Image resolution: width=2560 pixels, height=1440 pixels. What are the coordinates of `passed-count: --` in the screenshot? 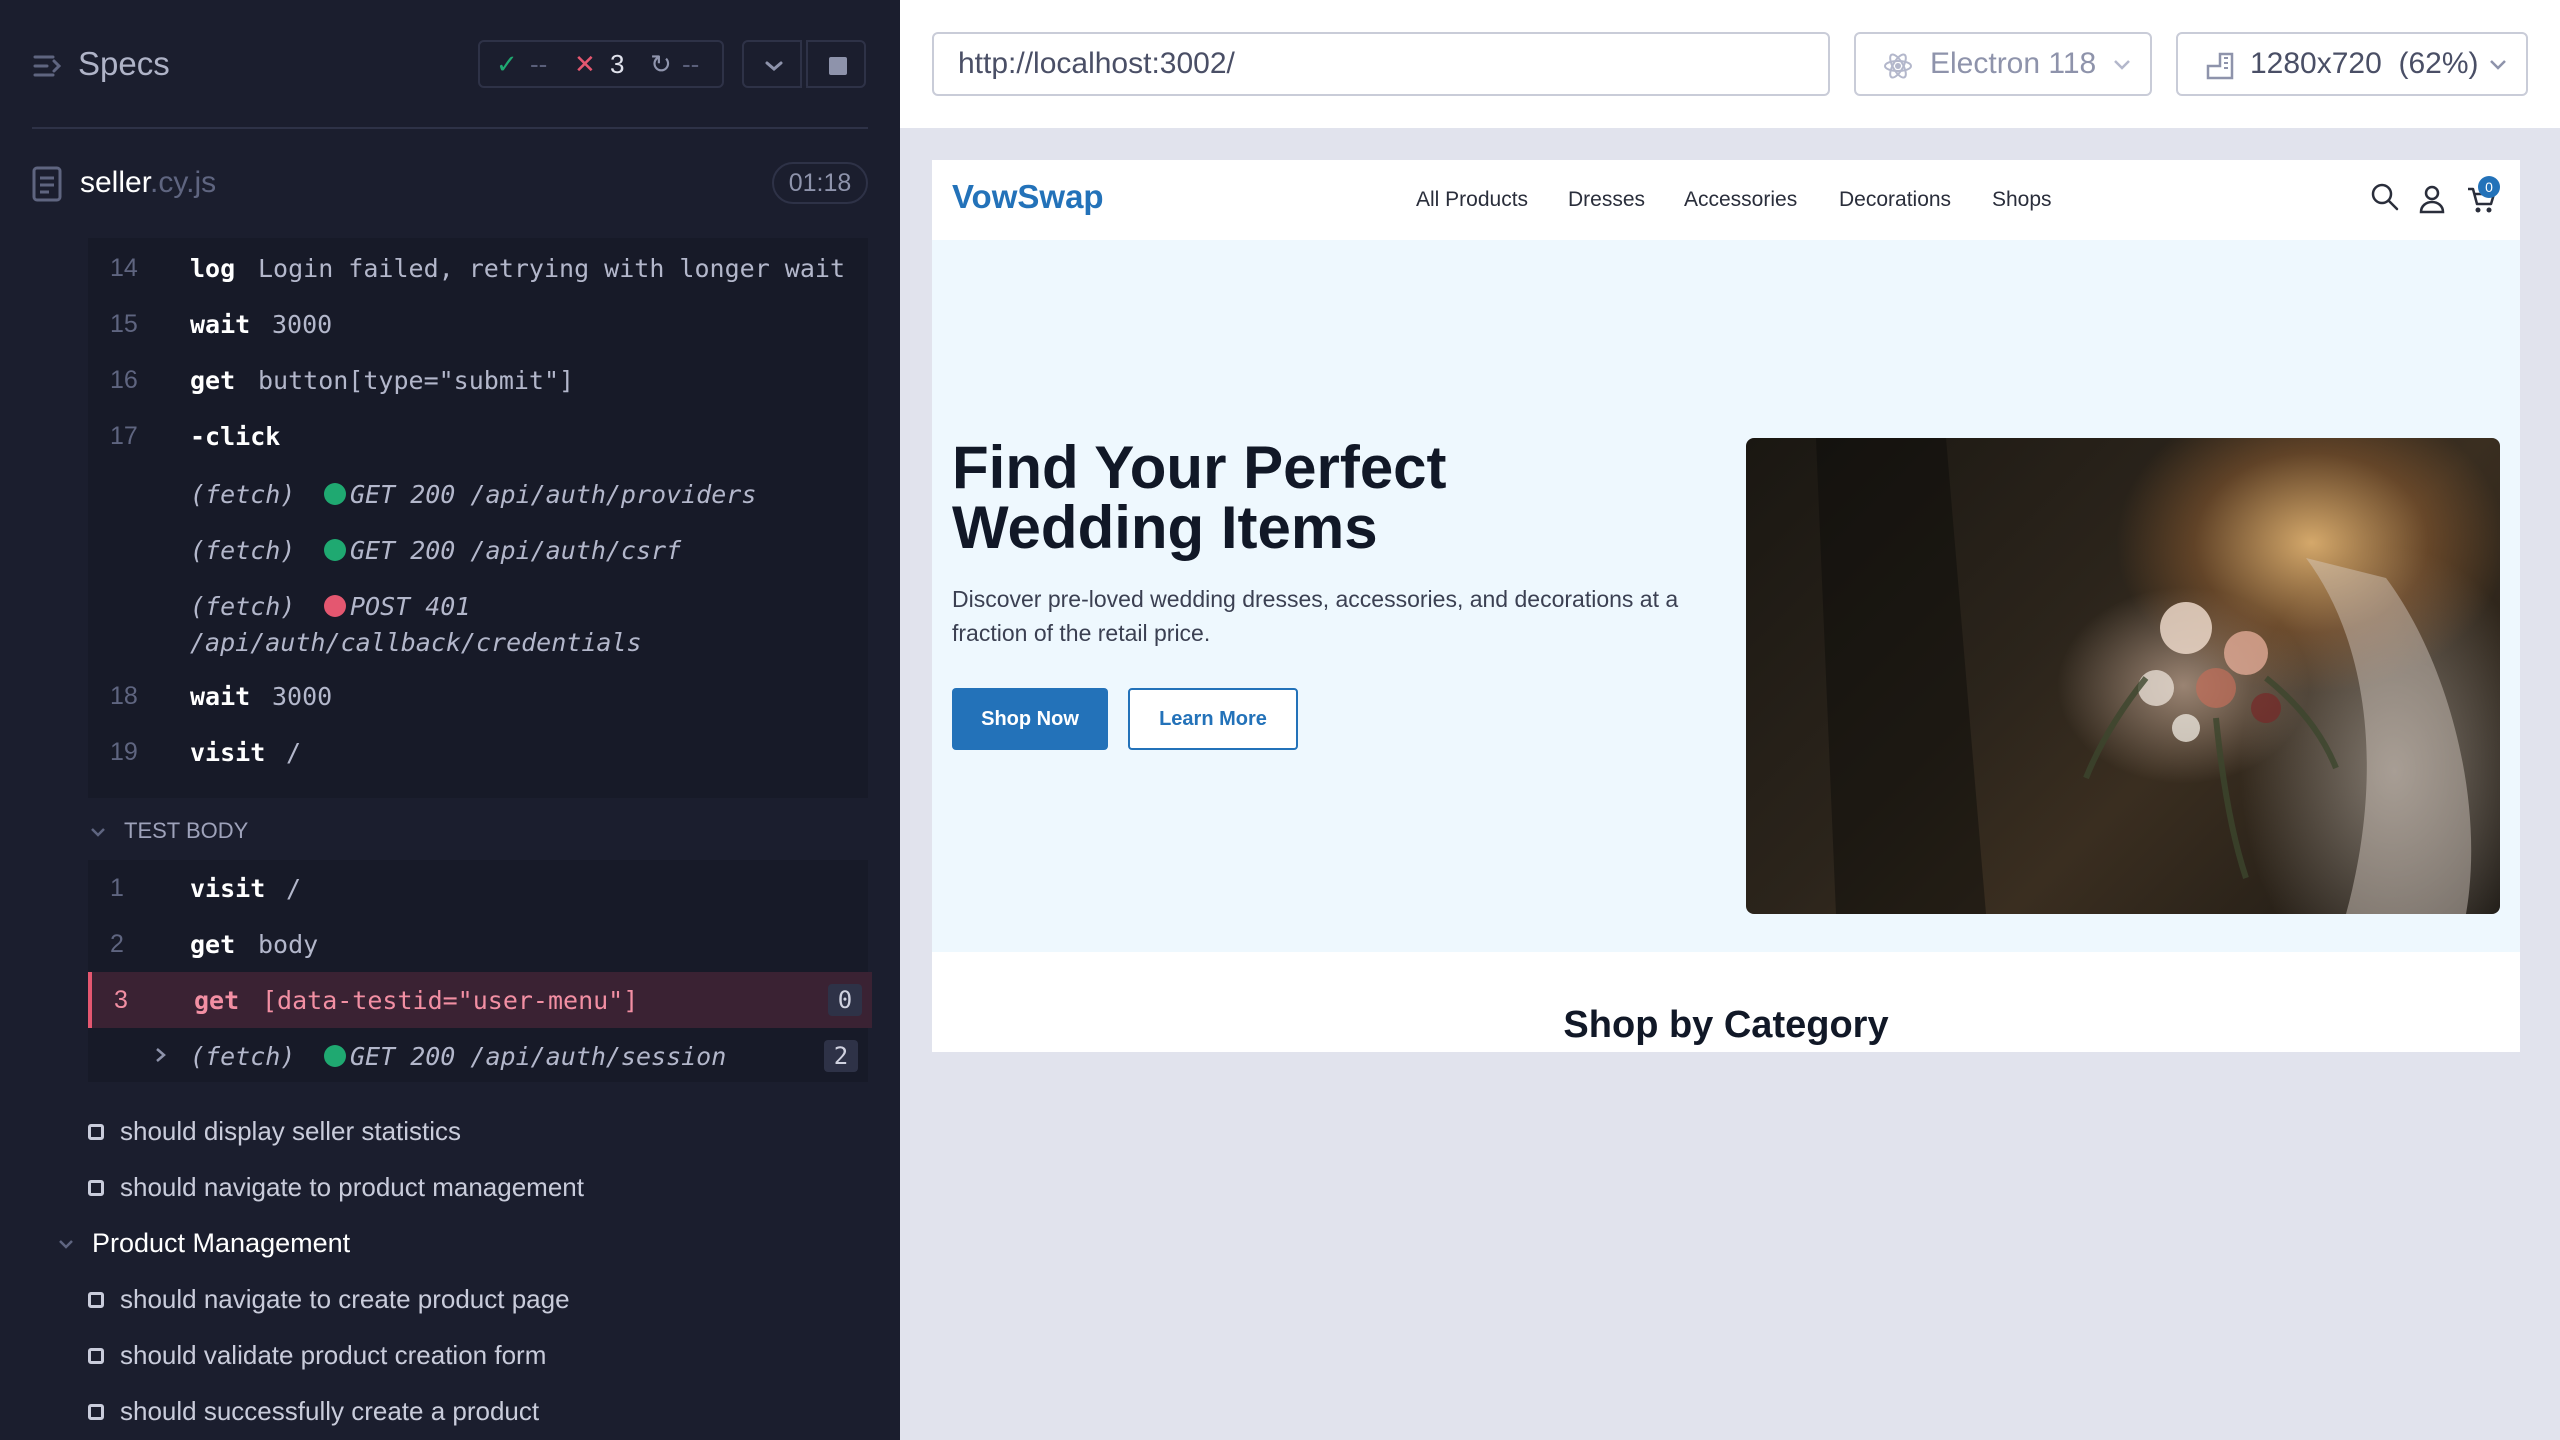 It's located at (539, 64).